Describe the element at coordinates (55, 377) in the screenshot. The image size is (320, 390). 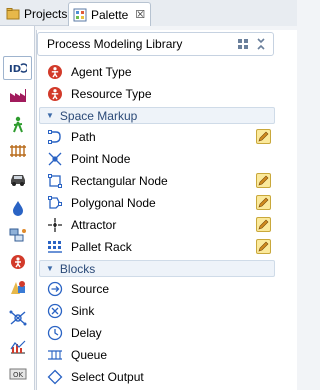
I see `select-output-icon` at that location.